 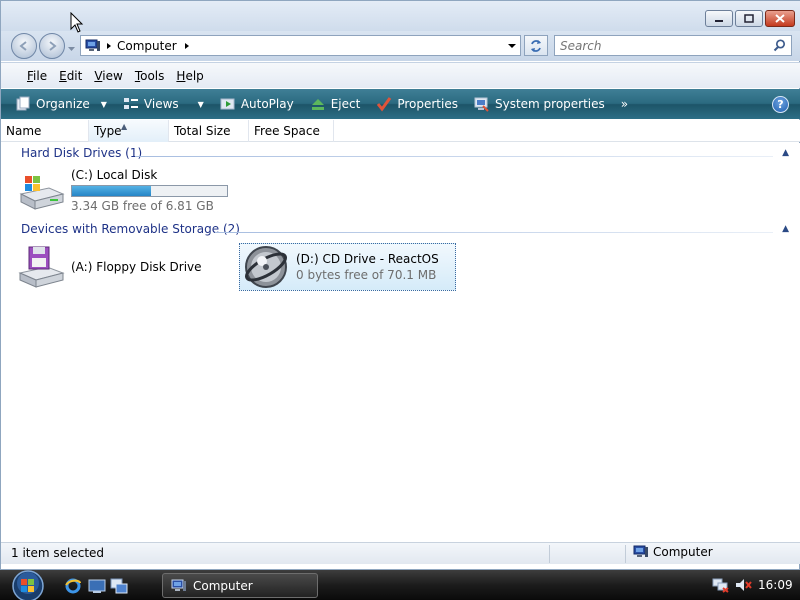 I want to click on system-properties-button: System properties, so click(x=539, y=104).